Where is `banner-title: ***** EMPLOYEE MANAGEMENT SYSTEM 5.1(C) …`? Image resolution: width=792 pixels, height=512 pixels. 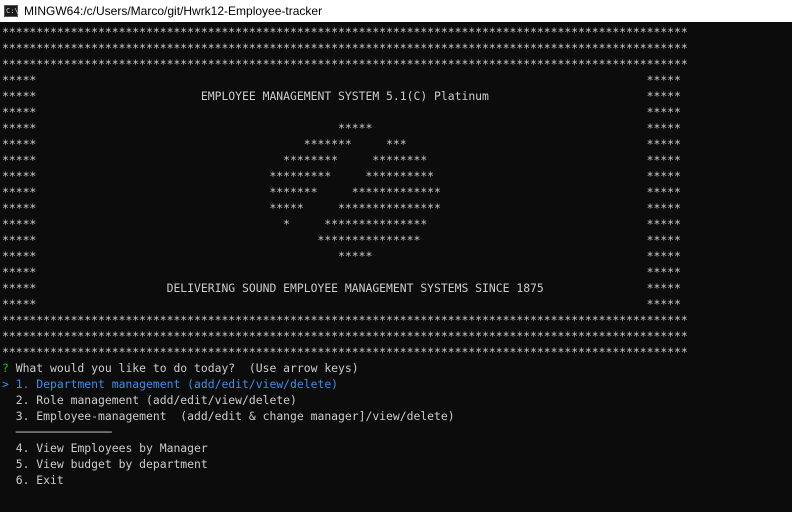
banner-title: ***** EMPLOYEE MANAGEMENT SYSTEM 5.1(C) … is located at coordinates (341, 96).